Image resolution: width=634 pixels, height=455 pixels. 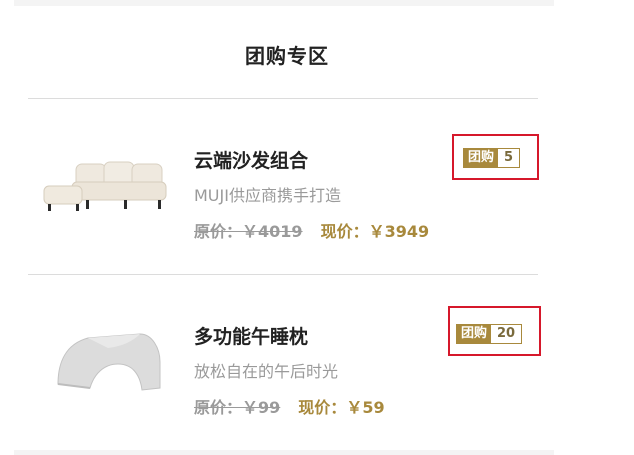 What do you see at coordinates (289, 406) in the screenshot?
I see `price-row: 原价：￥99 现价：￥59` at bounding box center [289, 406].